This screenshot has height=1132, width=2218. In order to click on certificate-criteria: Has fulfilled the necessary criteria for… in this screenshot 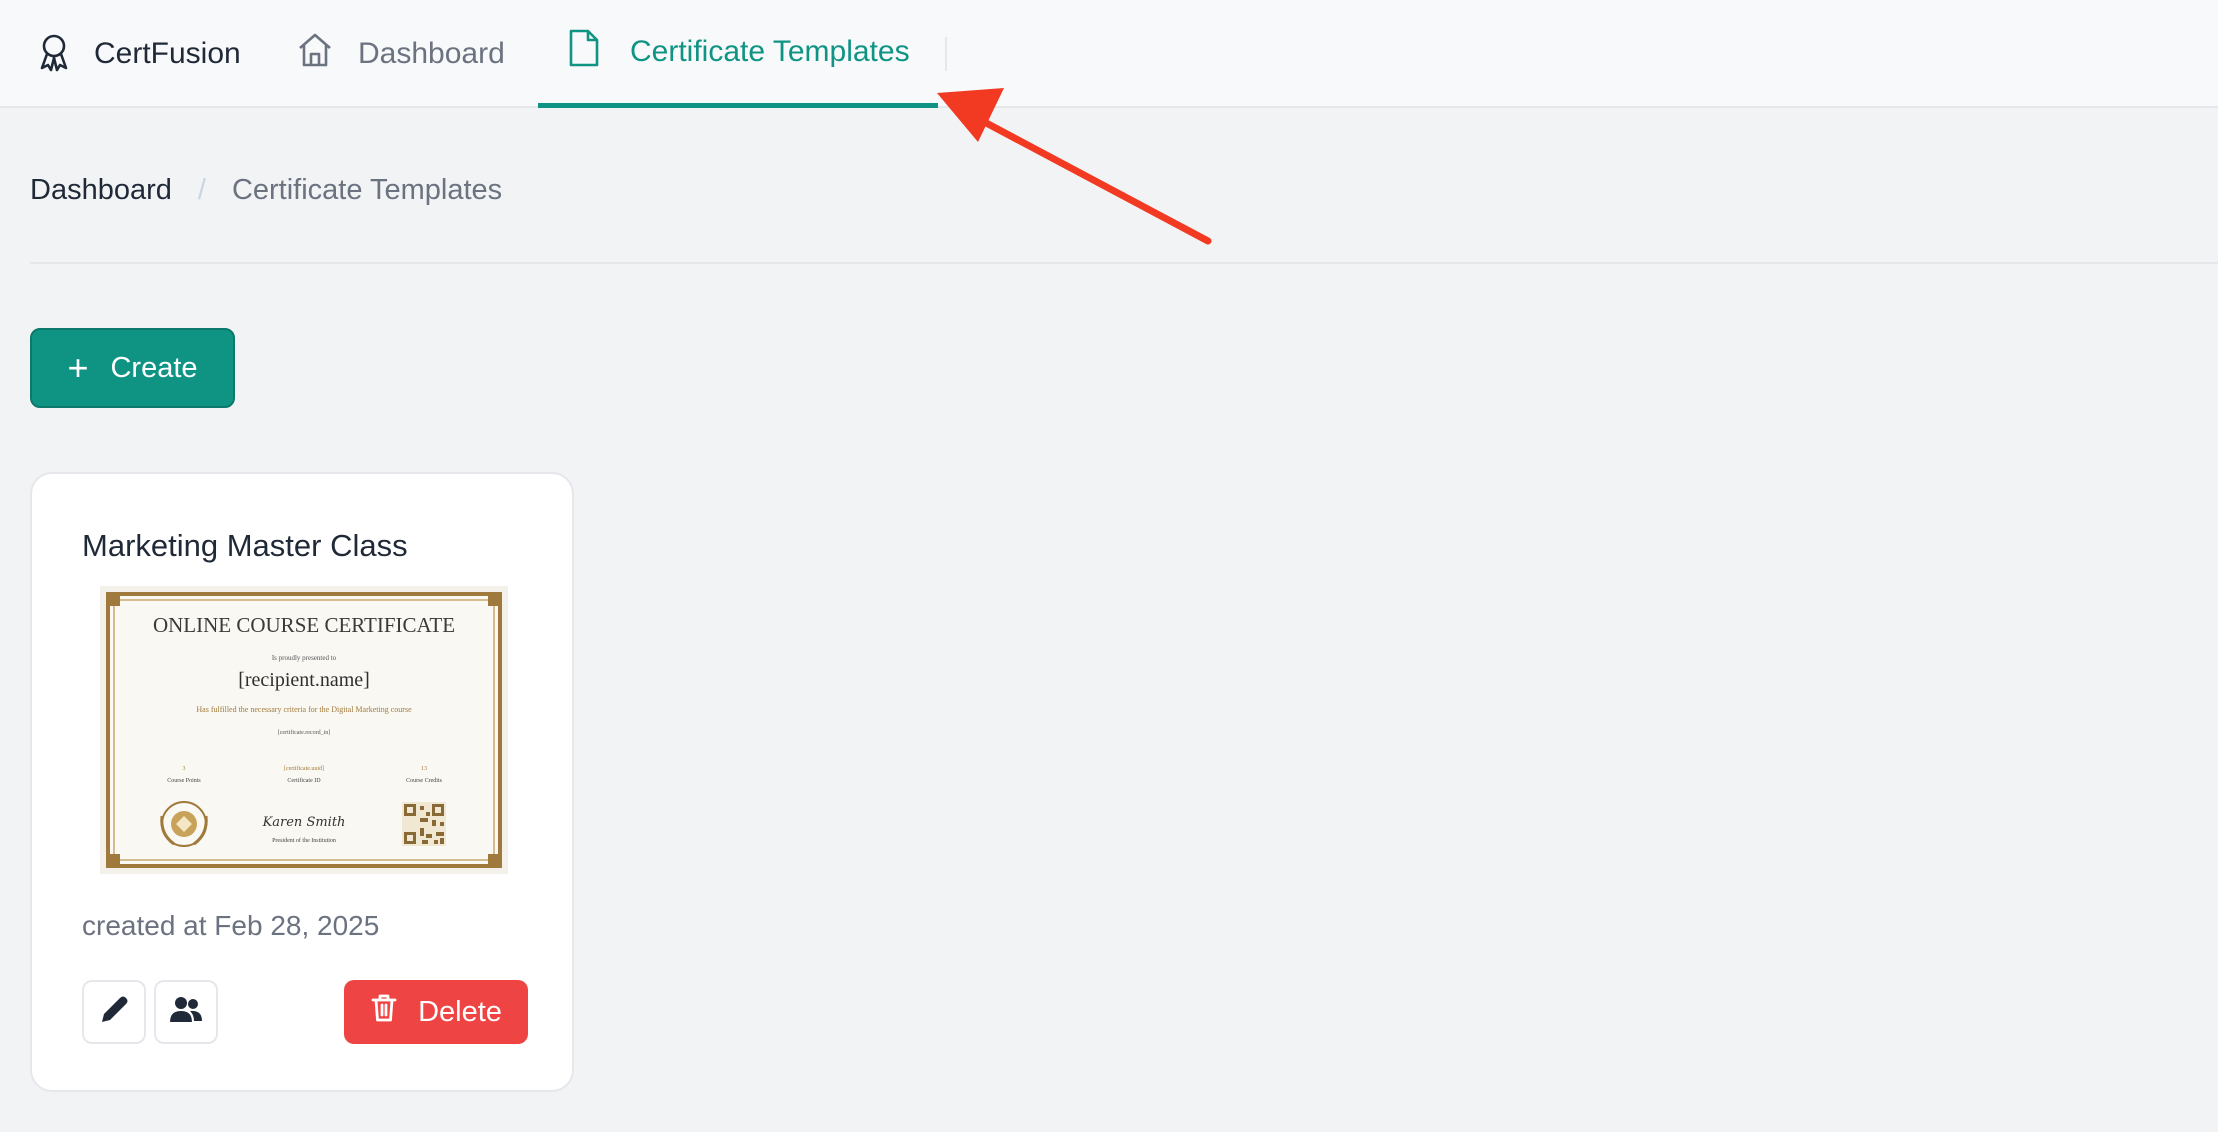, I will do `click(304, 709)`.